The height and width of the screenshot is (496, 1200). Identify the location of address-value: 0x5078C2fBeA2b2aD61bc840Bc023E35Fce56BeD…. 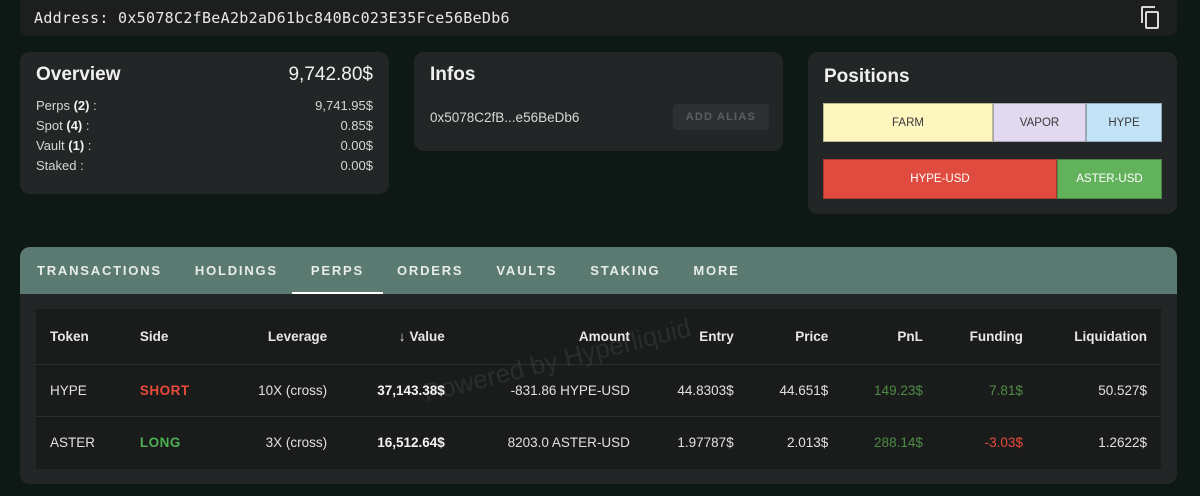
(314, 18).